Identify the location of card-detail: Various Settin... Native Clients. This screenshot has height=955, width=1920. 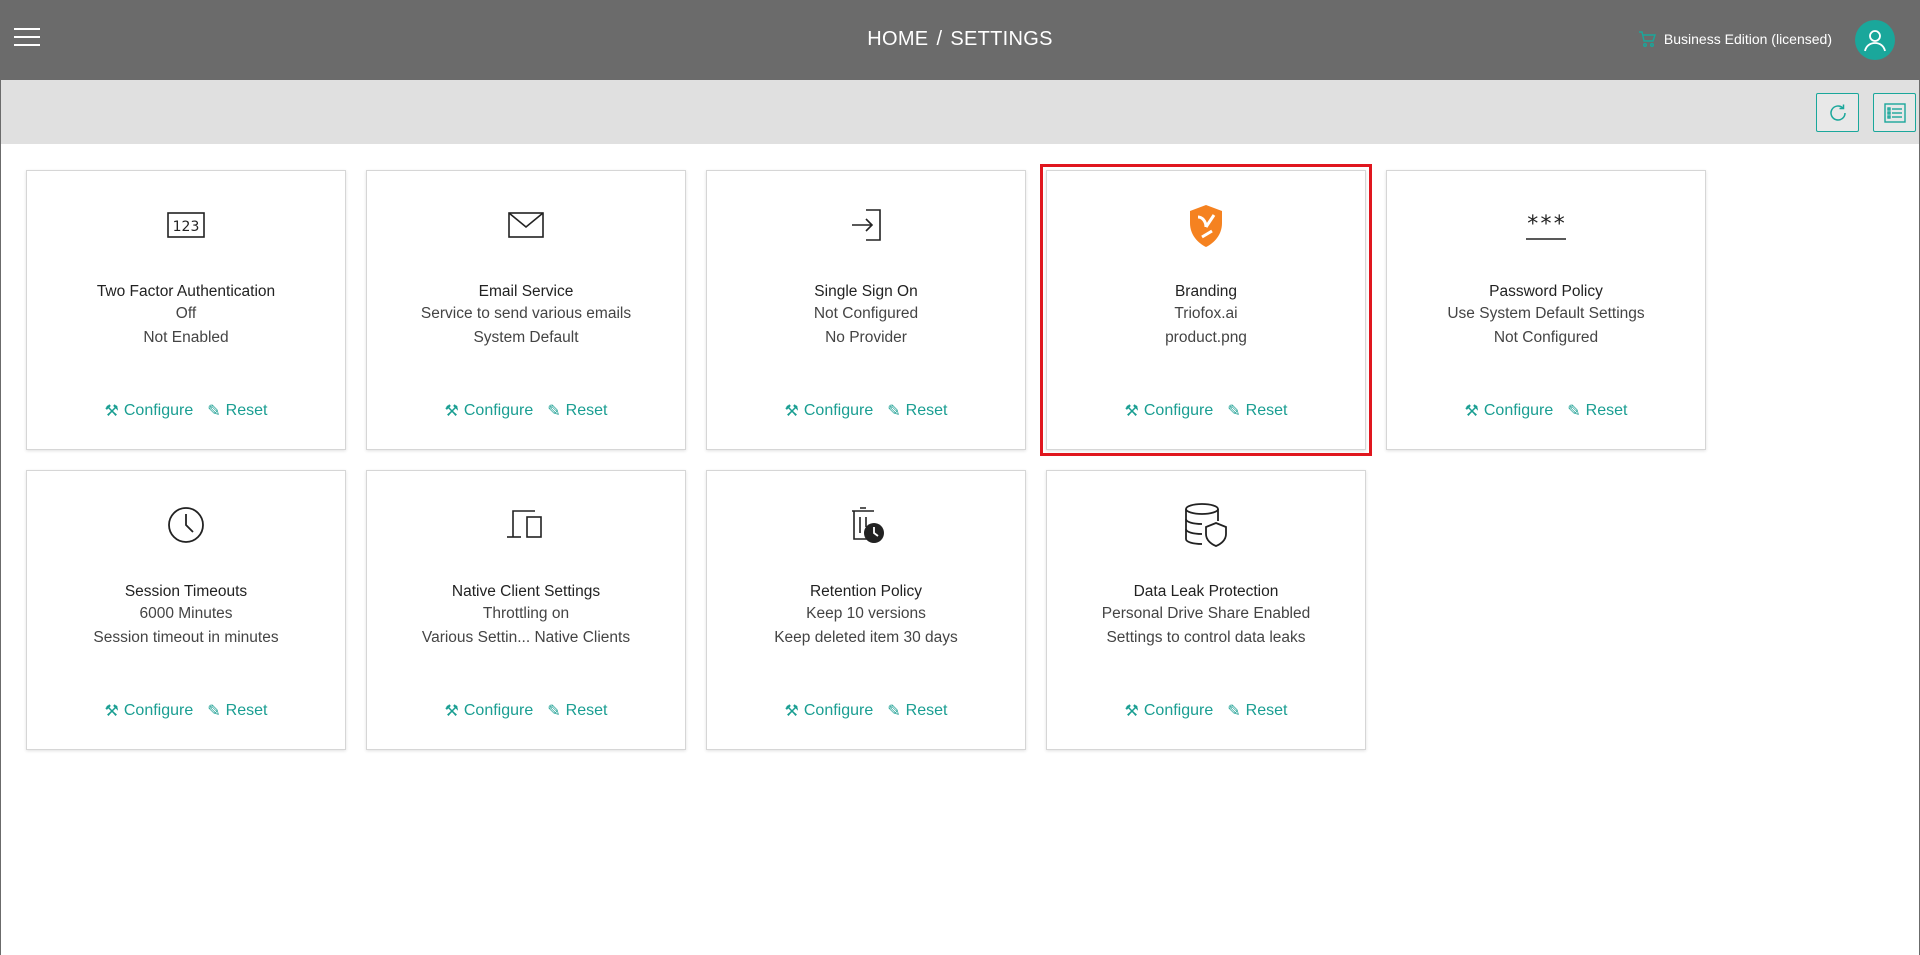
(526, 637).